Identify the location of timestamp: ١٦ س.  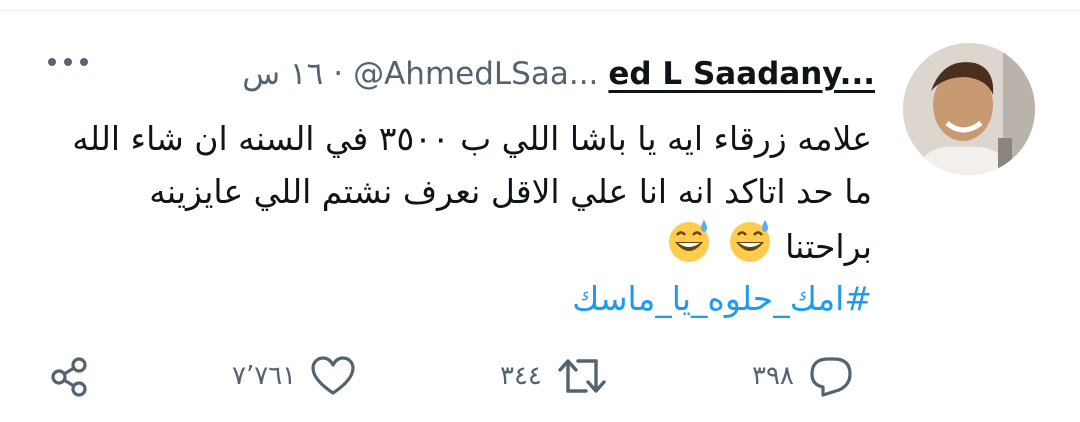
(282, 74).